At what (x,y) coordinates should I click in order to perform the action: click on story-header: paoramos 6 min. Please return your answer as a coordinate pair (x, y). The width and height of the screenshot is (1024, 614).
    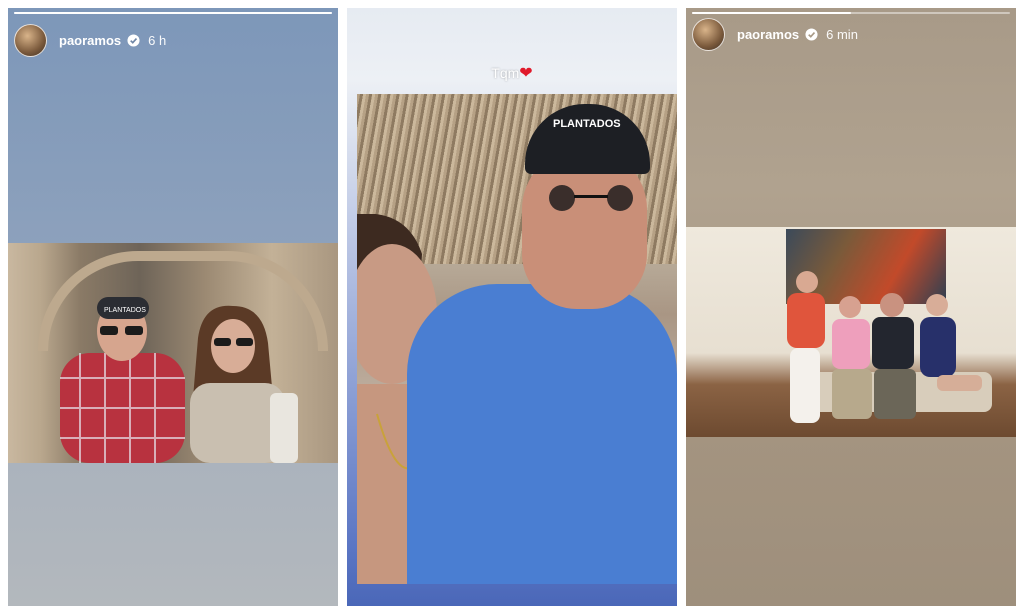
    Looking at the image, I should click on (775, 34).